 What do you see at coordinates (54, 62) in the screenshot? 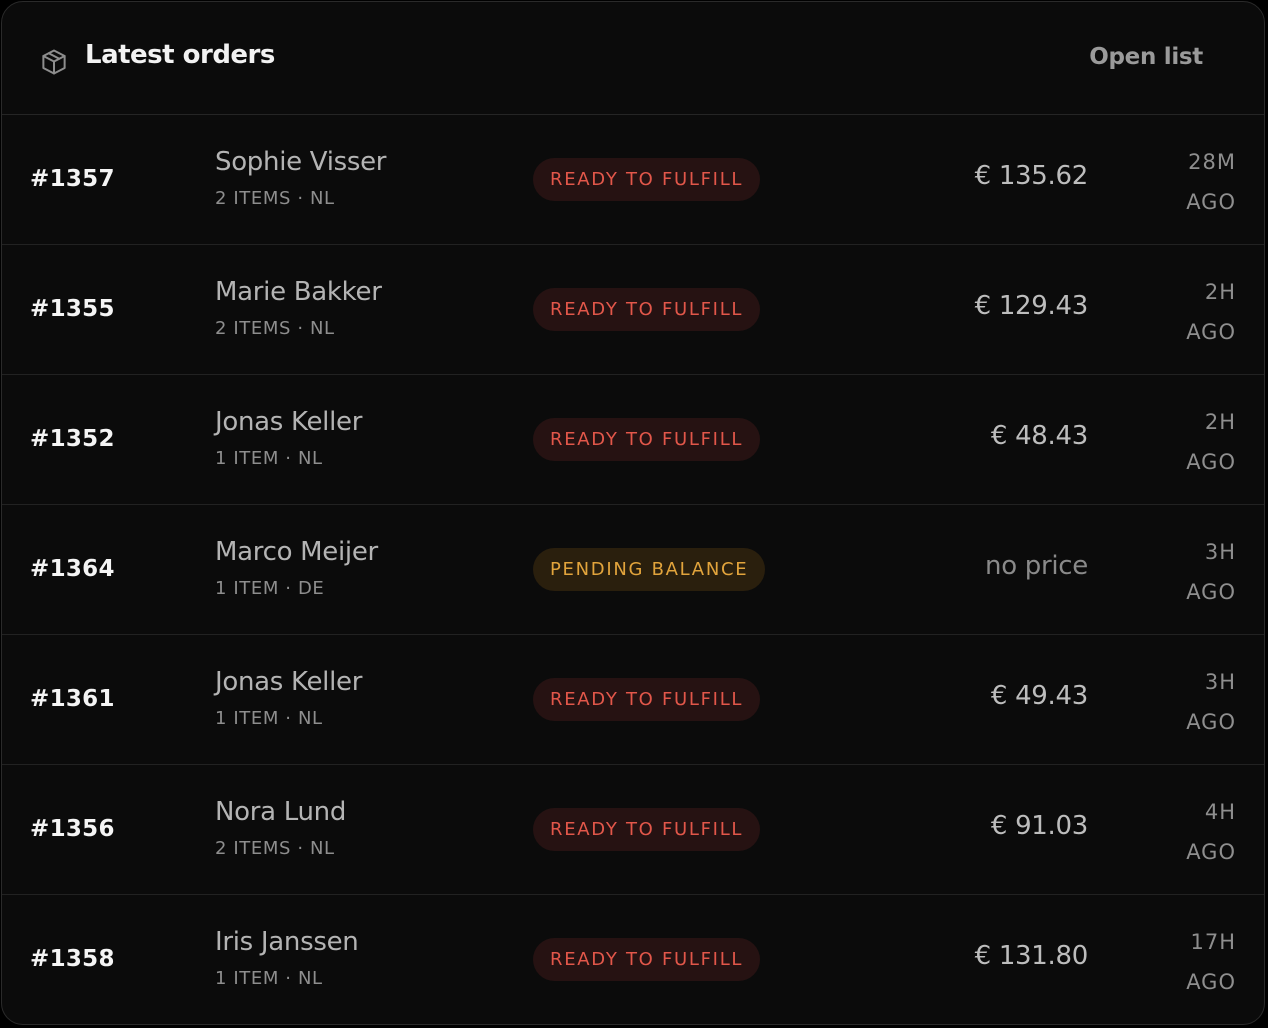
I see `box-icon` at bounding box center [54, 62].